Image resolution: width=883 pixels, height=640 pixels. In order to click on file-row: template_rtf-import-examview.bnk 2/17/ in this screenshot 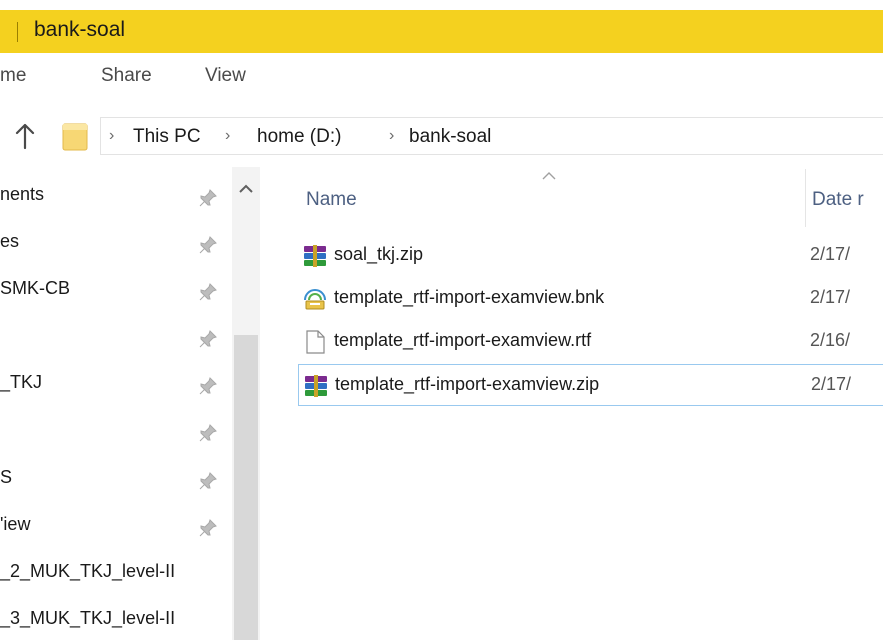, I will do `click(590, 299)`.